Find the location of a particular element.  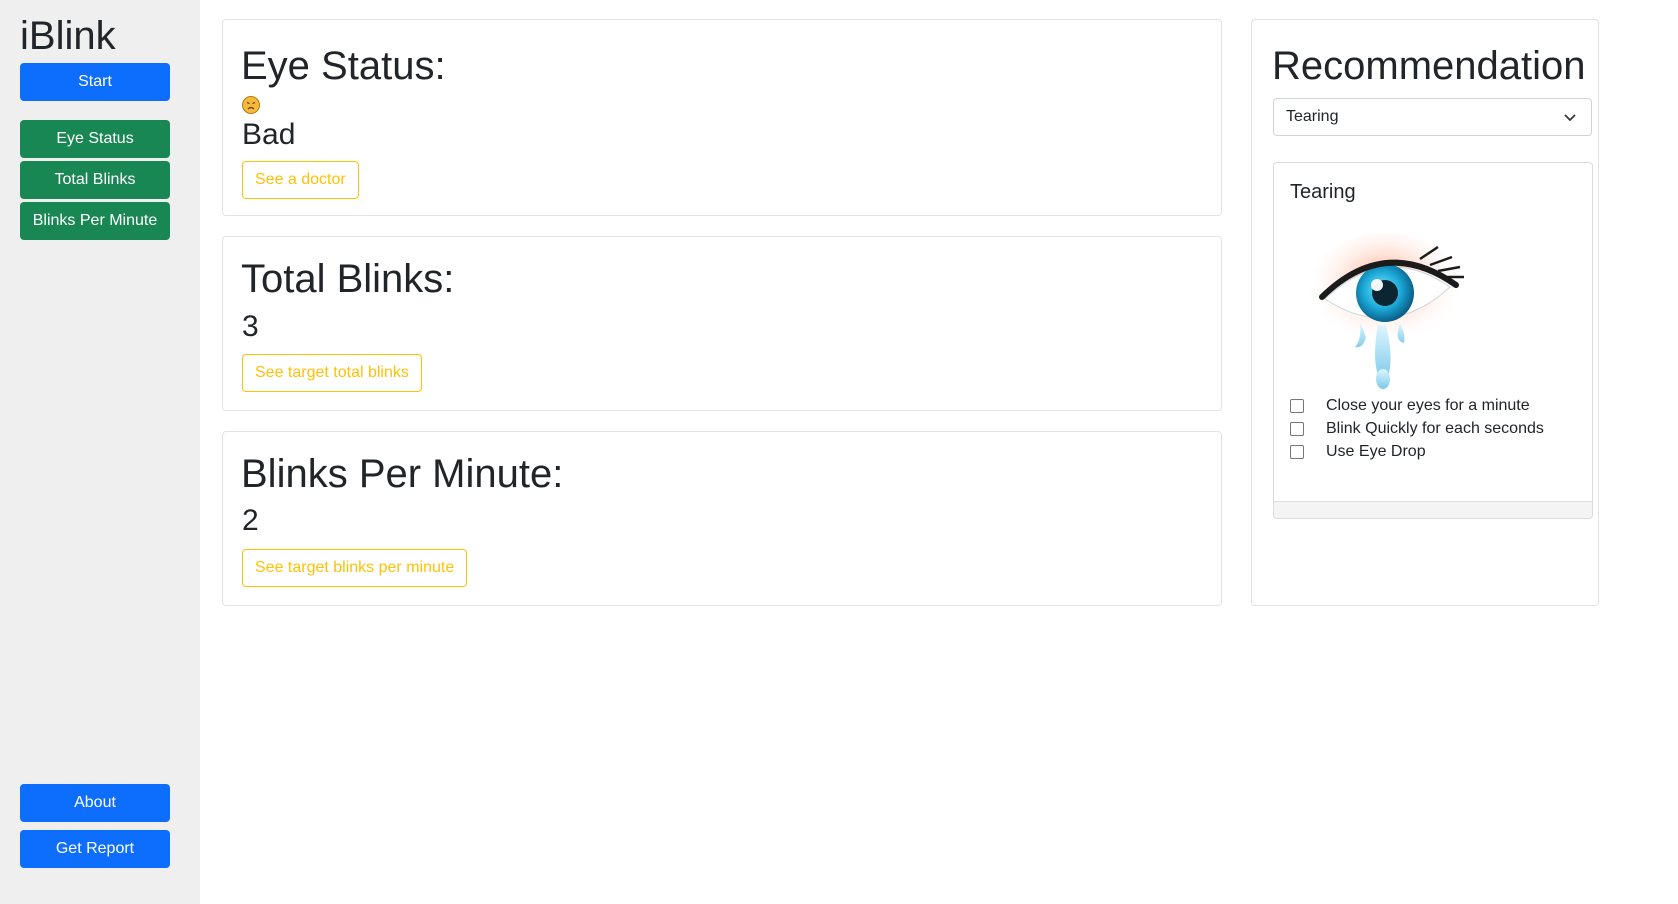

eye-status-heading: Eye Status: is located at coordinates (343, 66).